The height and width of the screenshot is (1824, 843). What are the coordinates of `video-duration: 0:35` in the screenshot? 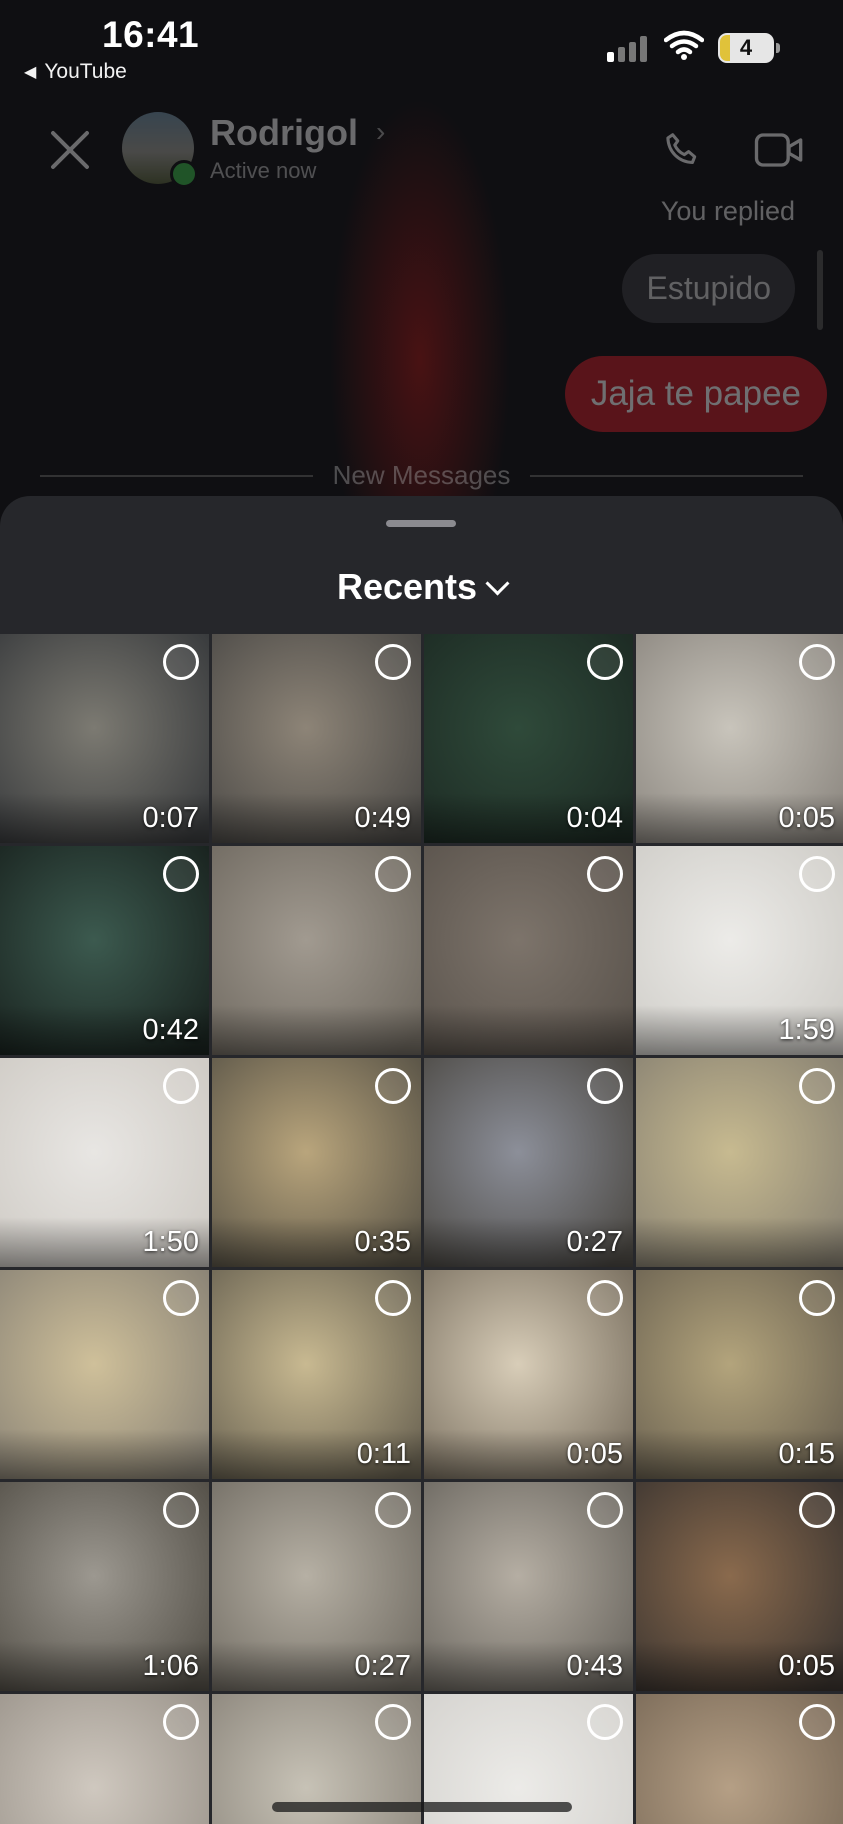 It's located at (382, 1242).